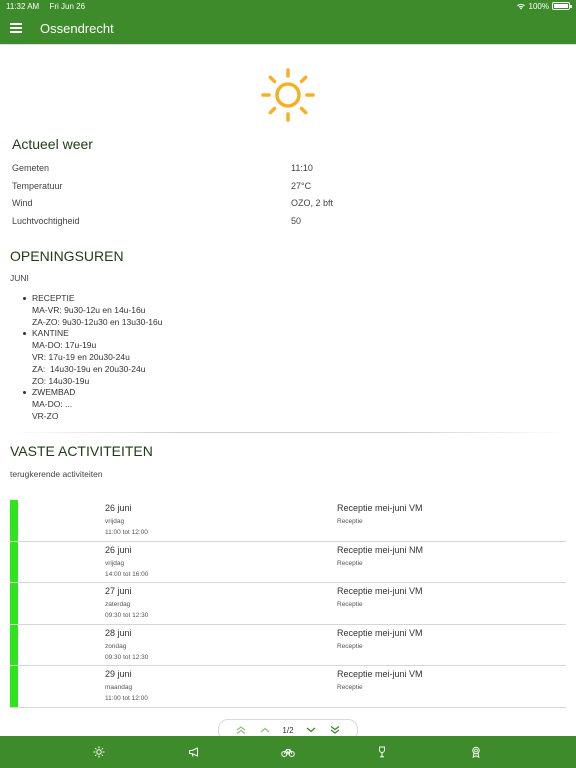  What do you see at coordinates (288, 6) in the screenshot?
I see `status-bar: 11:32 AM Fri Jun 26 100%` at bounding box center [288, 6].